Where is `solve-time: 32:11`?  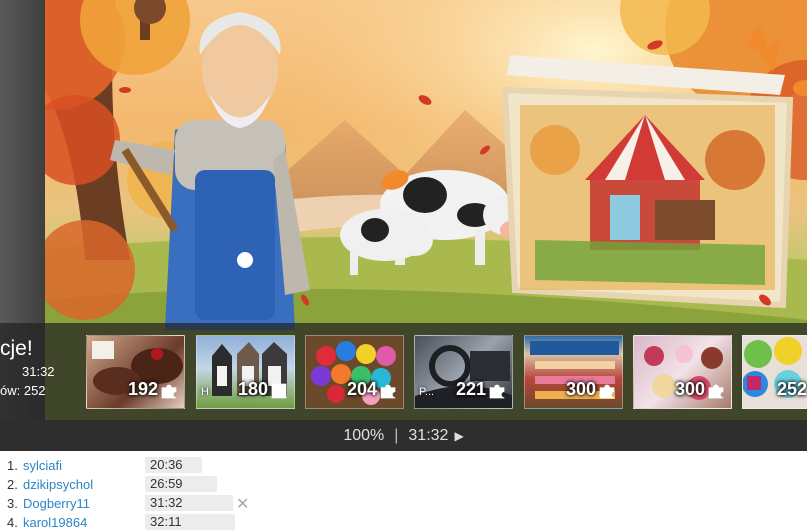
solve-time: 32:11 is located at coordinates (190, 522).